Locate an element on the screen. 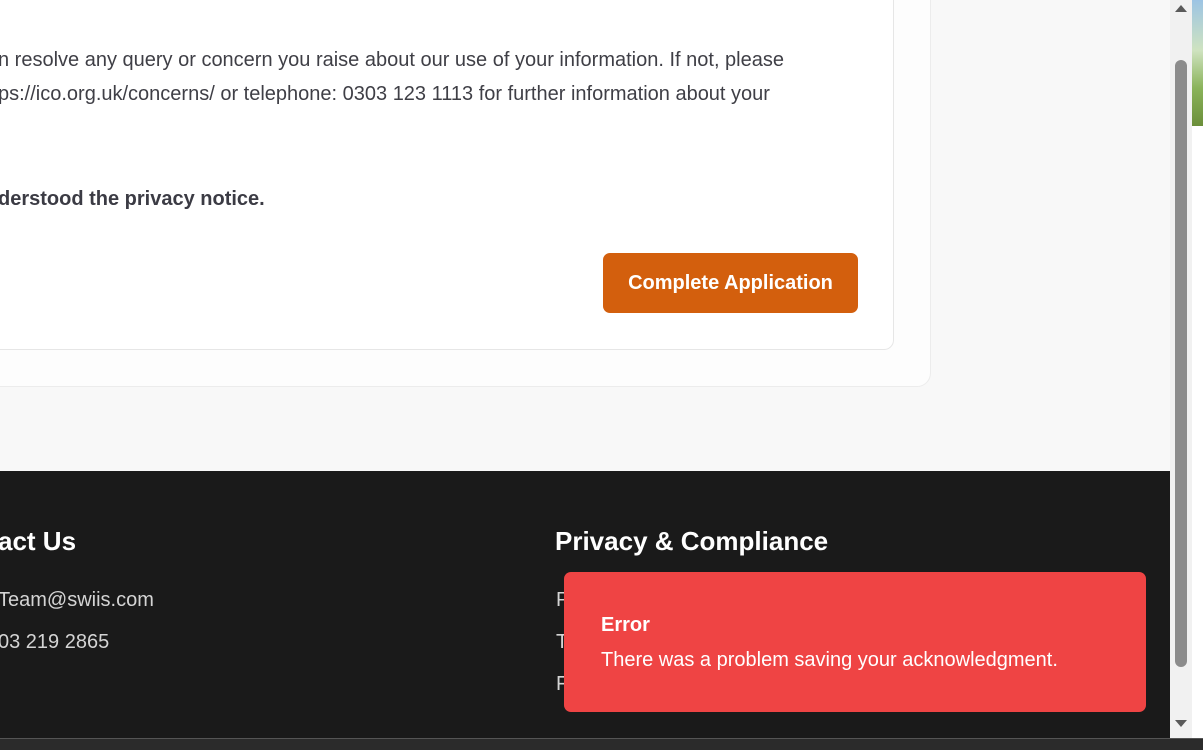  contact-us-heading: act Us is located at coordinates (38, 541).